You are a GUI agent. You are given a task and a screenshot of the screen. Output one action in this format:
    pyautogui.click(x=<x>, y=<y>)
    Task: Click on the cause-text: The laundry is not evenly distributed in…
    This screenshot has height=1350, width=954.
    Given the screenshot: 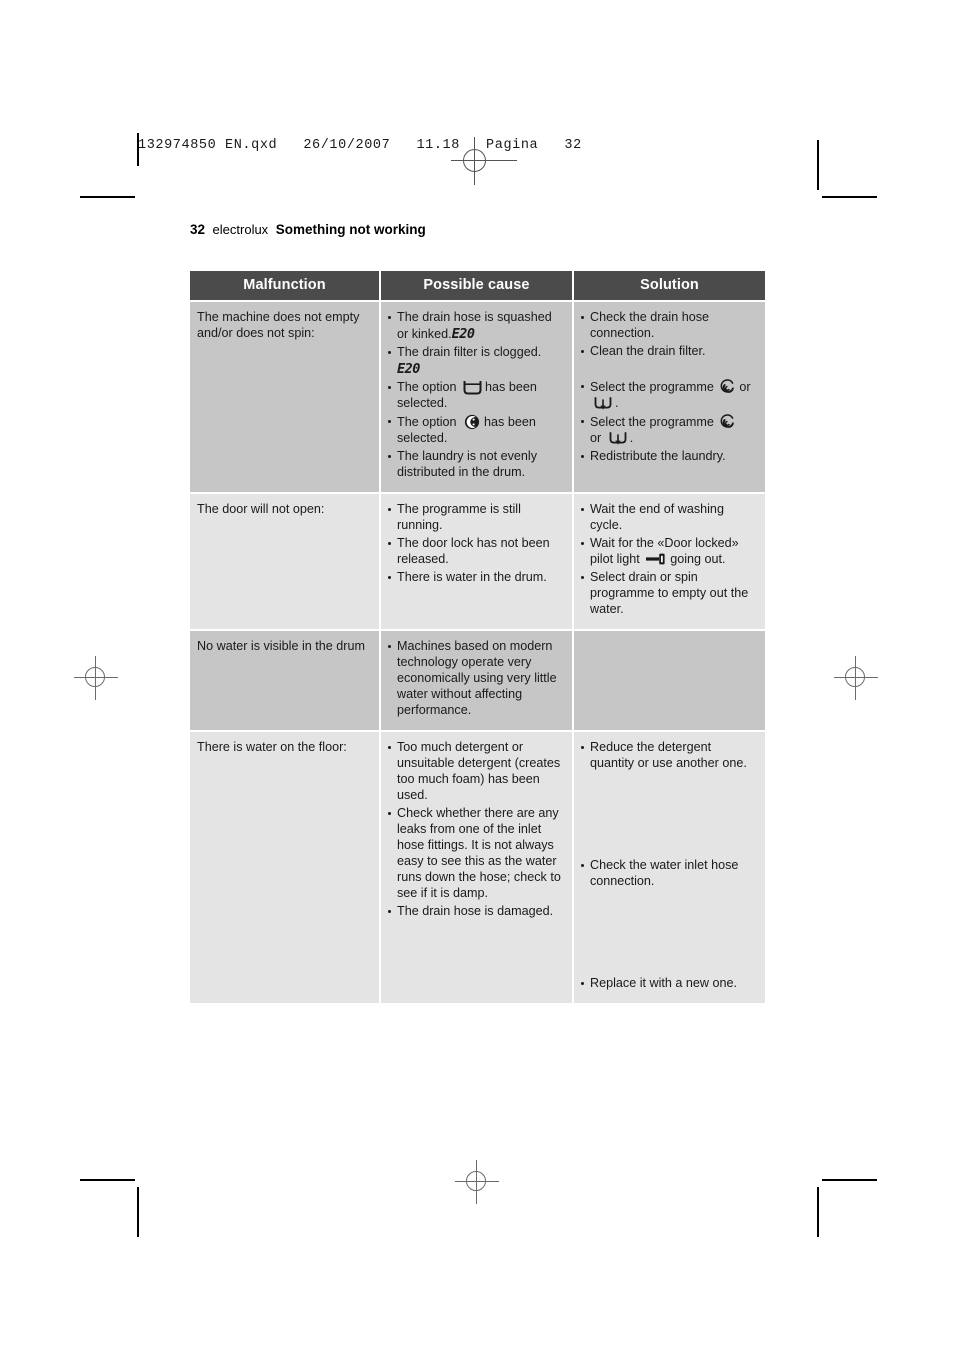 What is the action you would take?
    pyautogui.click(x=467, y=464)
    